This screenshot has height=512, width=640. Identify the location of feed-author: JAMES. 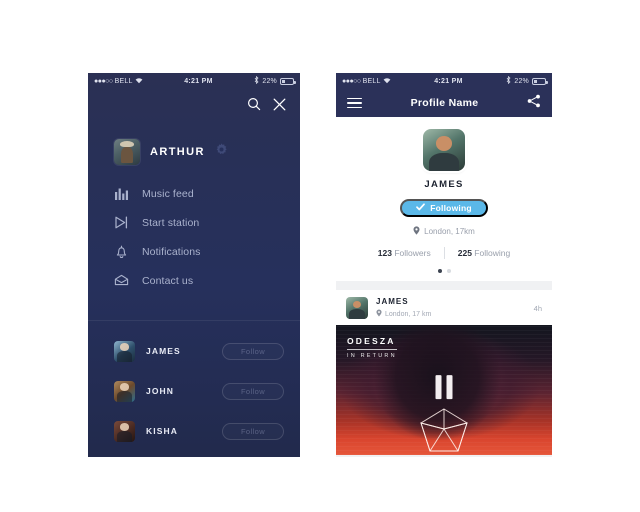
(392, 301).